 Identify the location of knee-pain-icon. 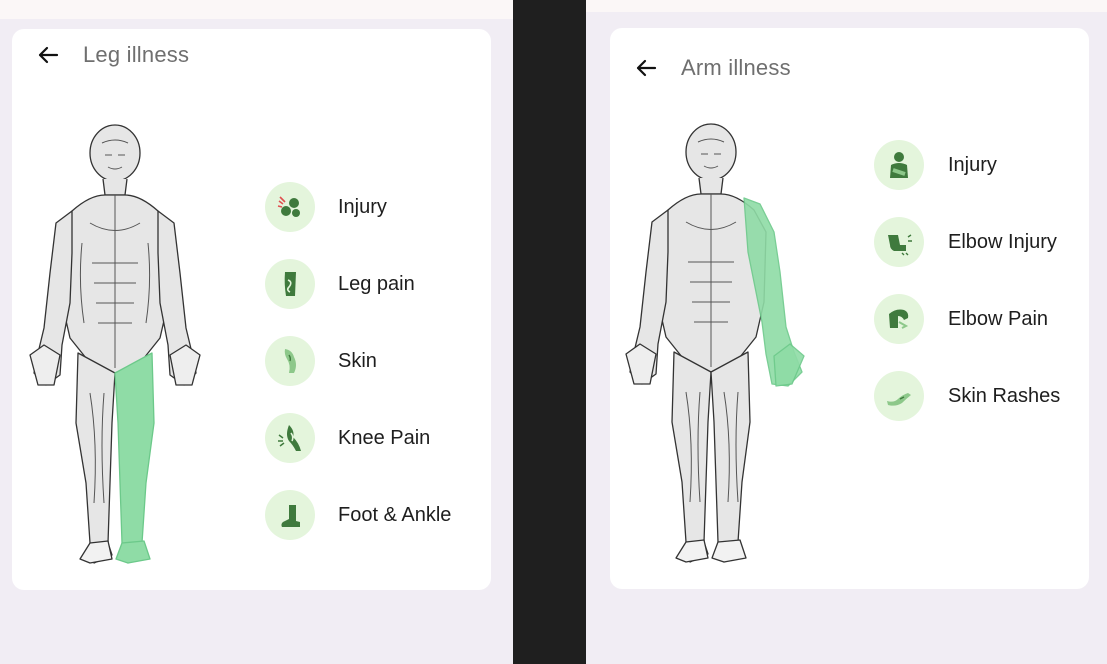
(290, 438).